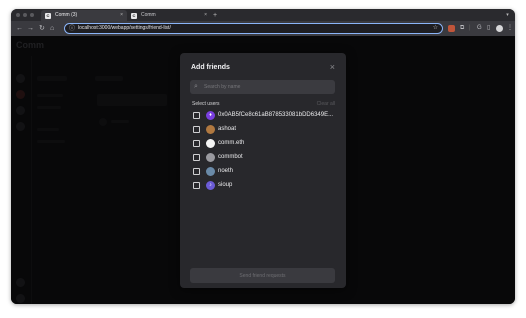  I want to click on close-icon: ×, so click(332, 67).